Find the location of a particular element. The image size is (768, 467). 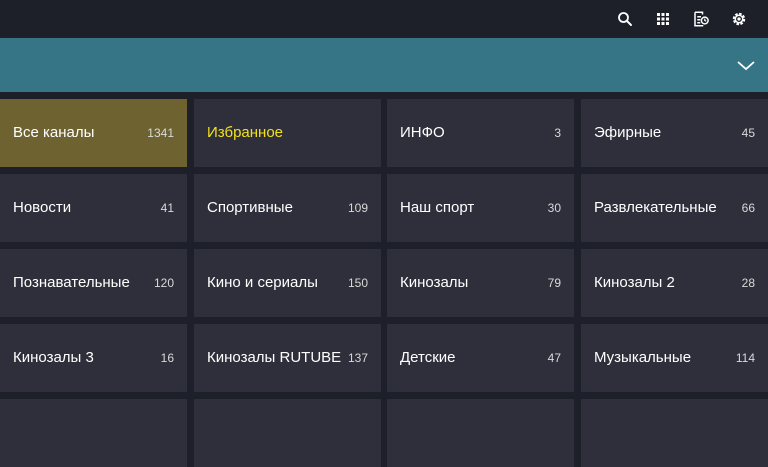

category-name: ИНФО is located at coordinates (422, 132).